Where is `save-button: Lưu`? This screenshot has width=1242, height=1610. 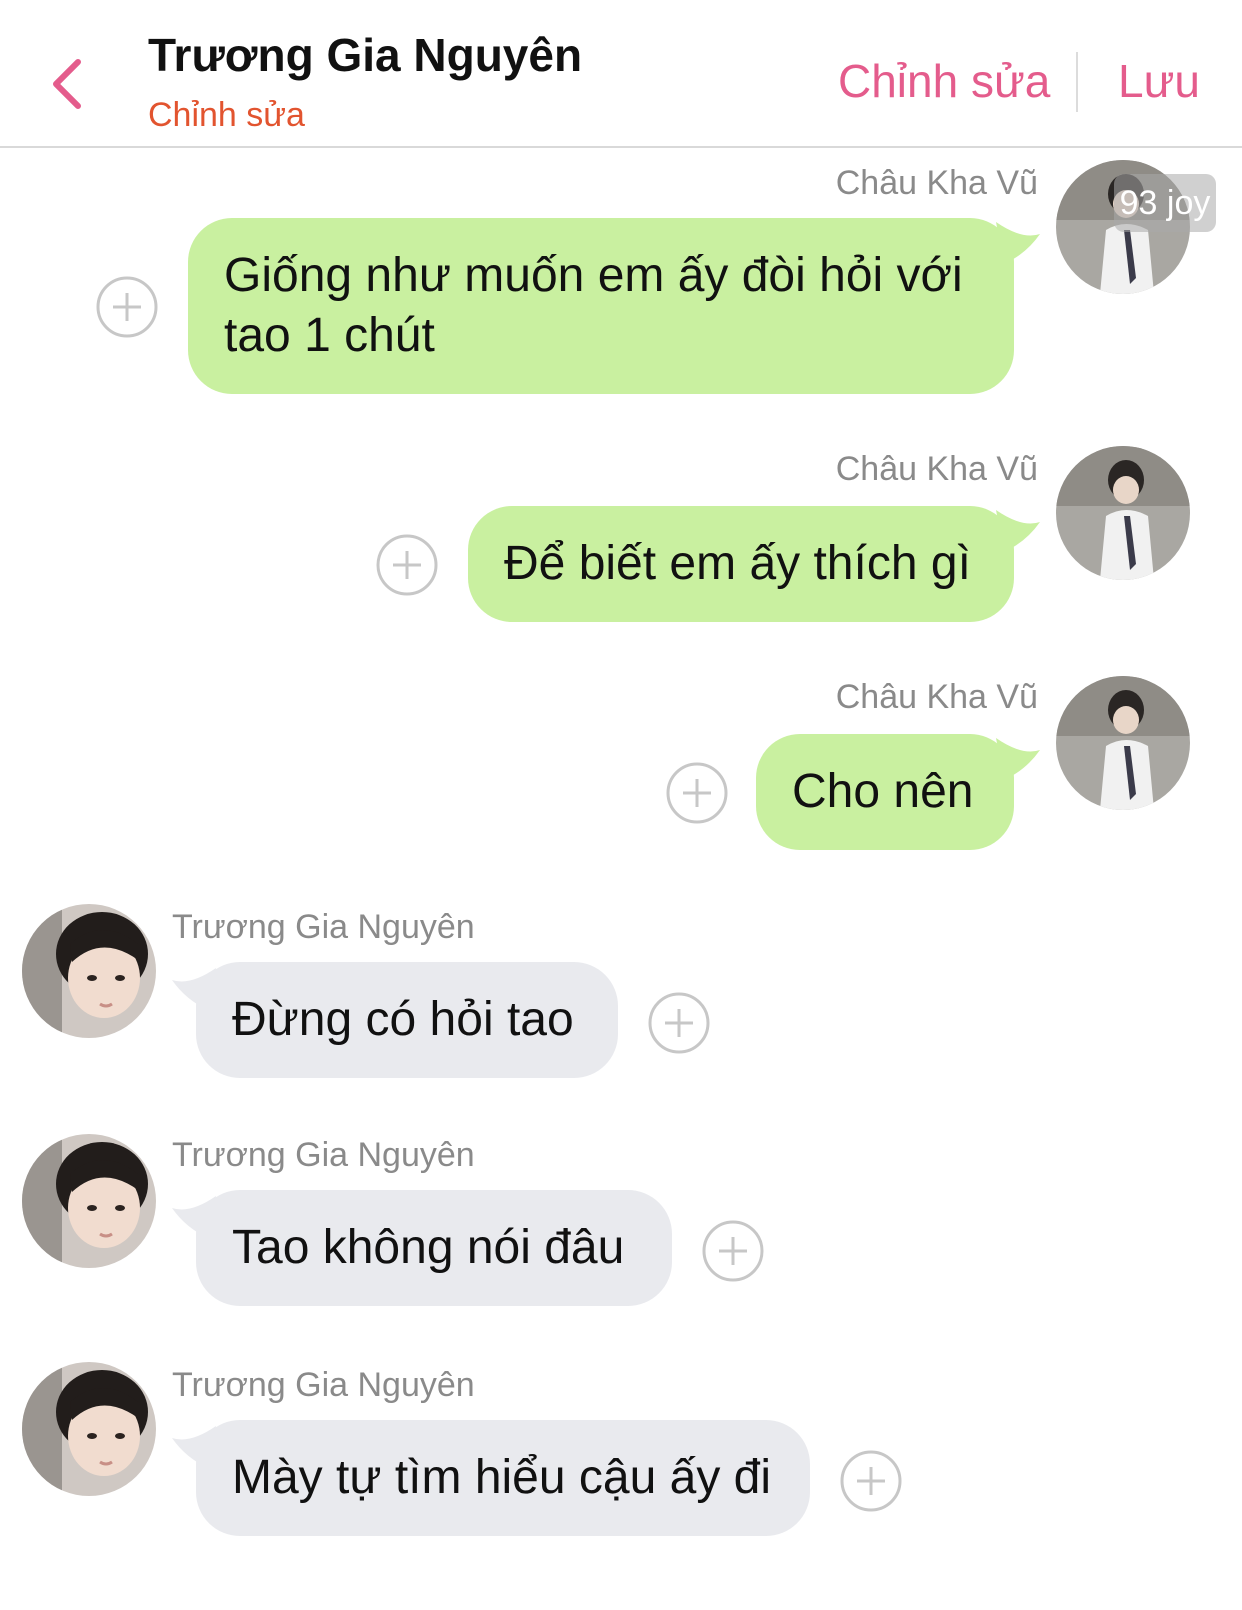 save-button: Lưu is located at coordinates (1159, 81).